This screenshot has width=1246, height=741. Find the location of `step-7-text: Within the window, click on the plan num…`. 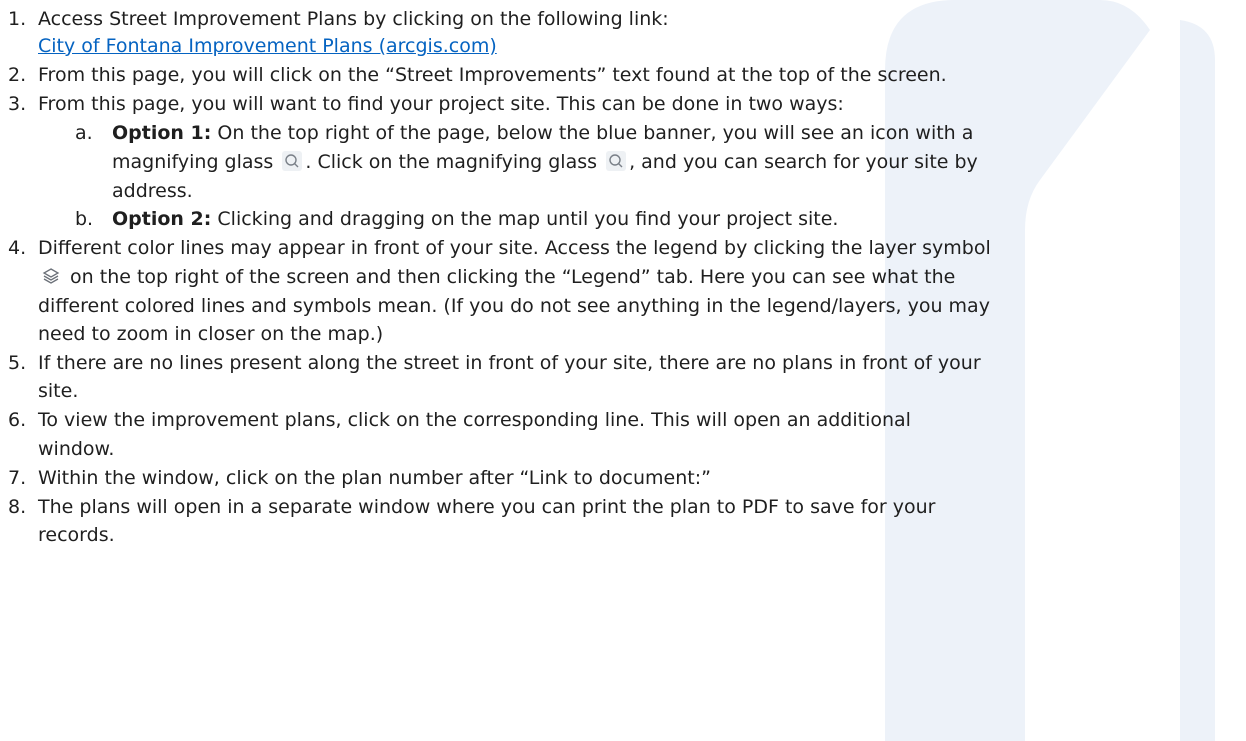

step-7-text: Within the window, click on the plan num… is located at coordinates (374, 478).